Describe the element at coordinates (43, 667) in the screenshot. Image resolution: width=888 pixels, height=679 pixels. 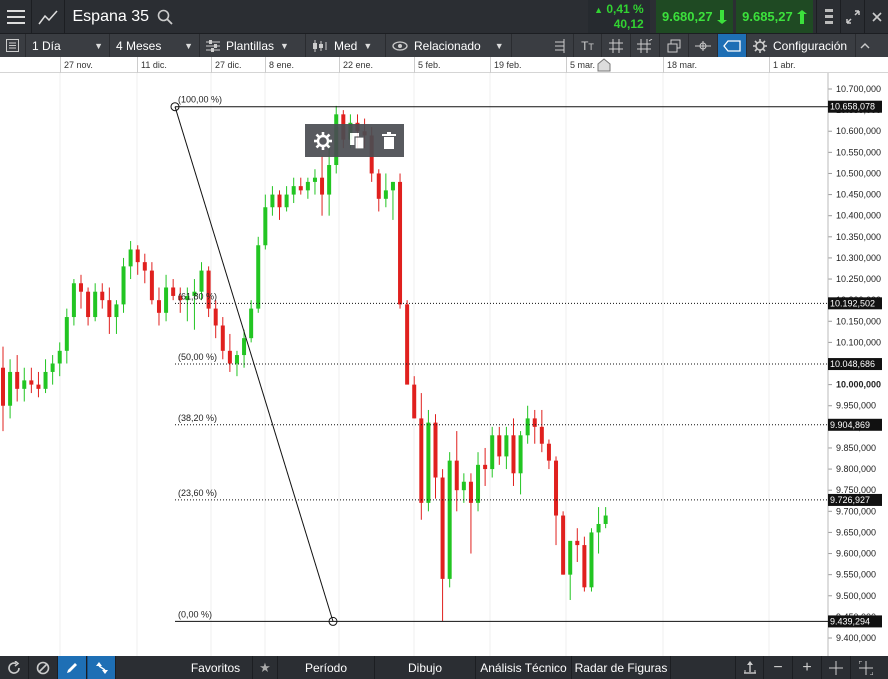
I see `no-draw-button` at that location.